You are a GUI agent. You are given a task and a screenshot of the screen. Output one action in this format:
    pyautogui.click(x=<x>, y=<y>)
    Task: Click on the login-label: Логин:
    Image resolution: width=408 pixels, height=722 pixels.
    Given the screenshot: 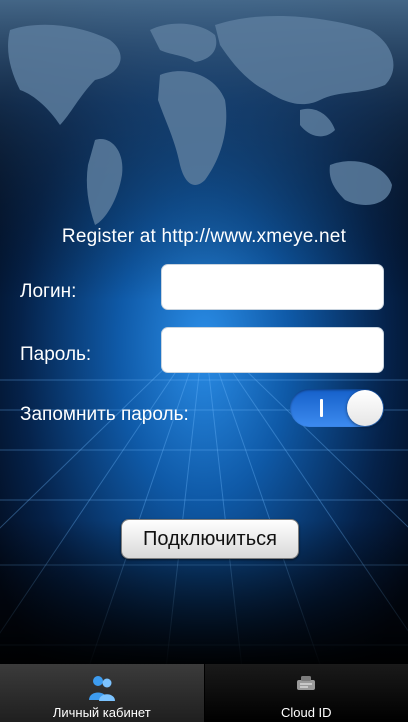 What is the action you would take?
    pyautogui.click(x=48, y=291)
    